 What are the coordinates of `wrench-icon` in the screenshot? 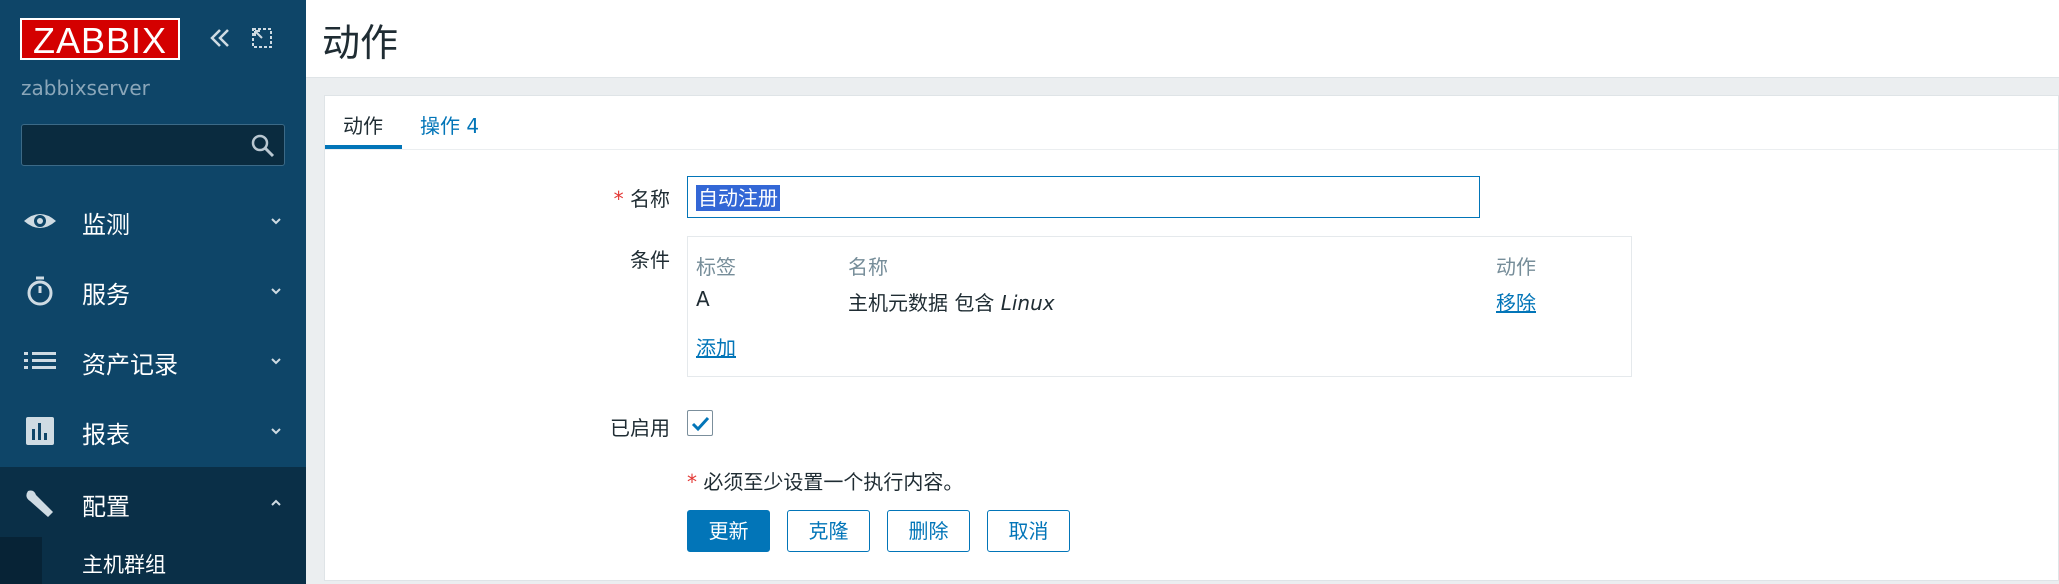 It's located at (39, 503).